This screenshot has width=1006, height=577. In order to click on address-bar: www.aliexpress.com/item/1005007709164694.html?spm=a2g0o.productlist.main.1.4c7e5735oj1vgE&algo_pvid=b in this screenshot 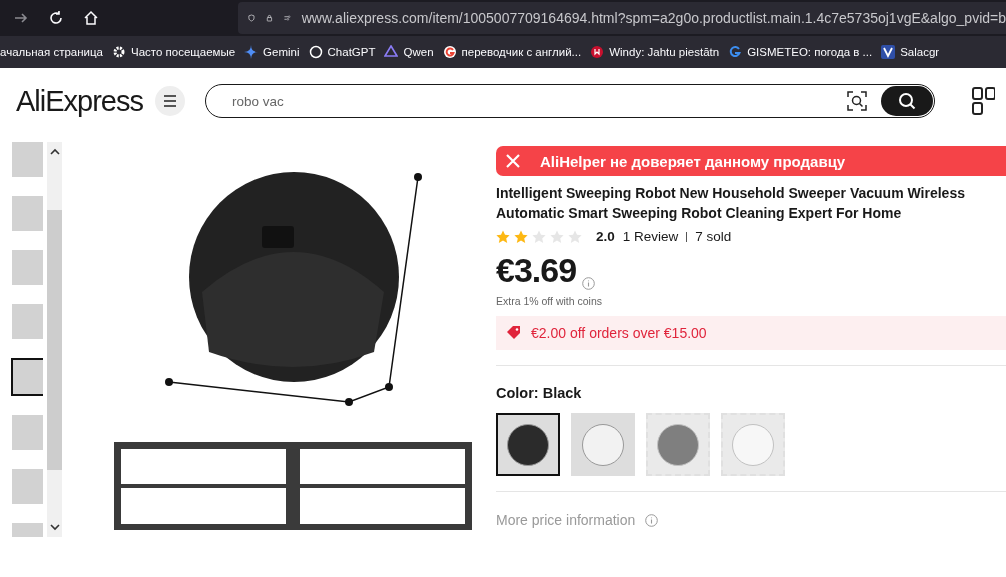, I will do `click(622, 18)`.